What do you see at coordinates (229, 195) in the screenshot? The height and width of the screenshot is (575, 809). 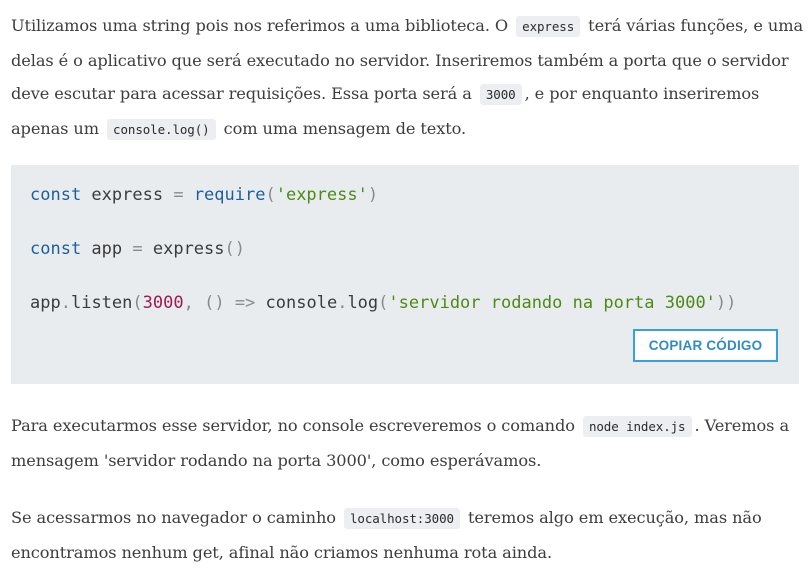 I see `function-name: require` at bounding box center [229, 195].